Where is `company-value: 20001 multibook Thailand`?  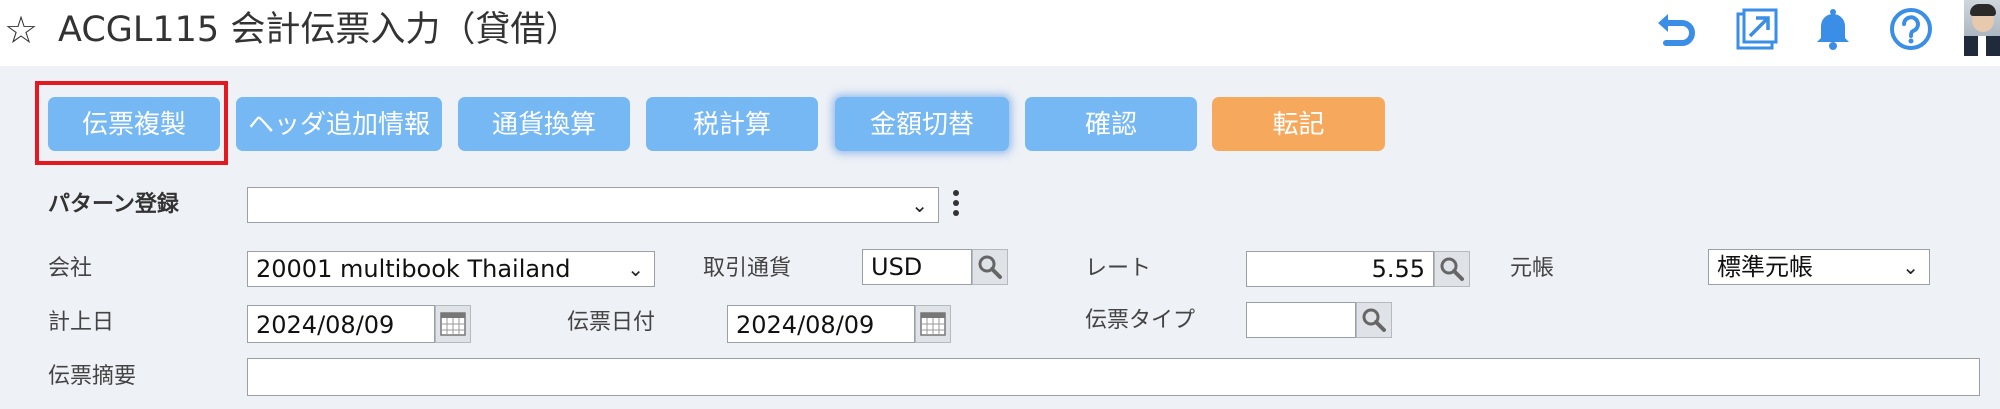
company-value: 20001 multibook Thailand is located at coordinates (413, 269).